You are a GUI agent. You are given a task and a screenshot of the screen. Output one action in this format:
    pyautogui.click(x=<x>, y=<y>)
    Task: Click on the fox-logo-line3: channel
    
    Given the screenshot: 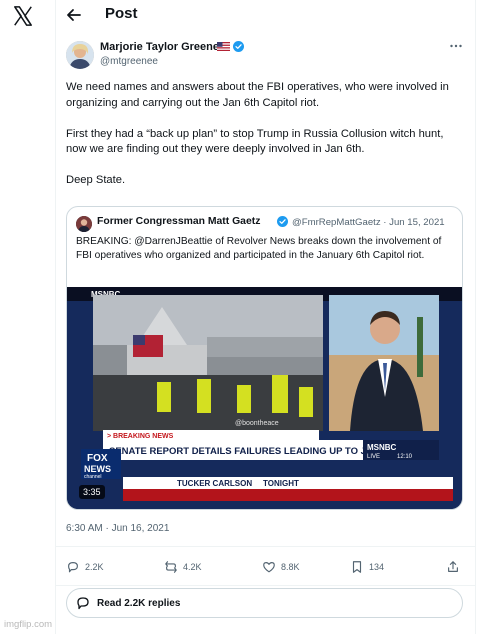 What is the action you would take?
    pyautogui.click(x=93, y=477)
    